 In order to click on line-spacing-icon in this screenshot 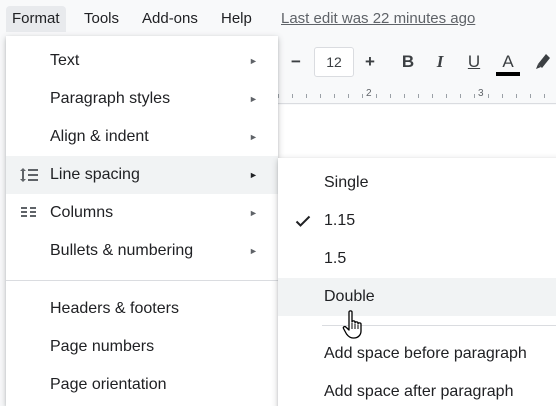, I will do `click(29, 175)`.